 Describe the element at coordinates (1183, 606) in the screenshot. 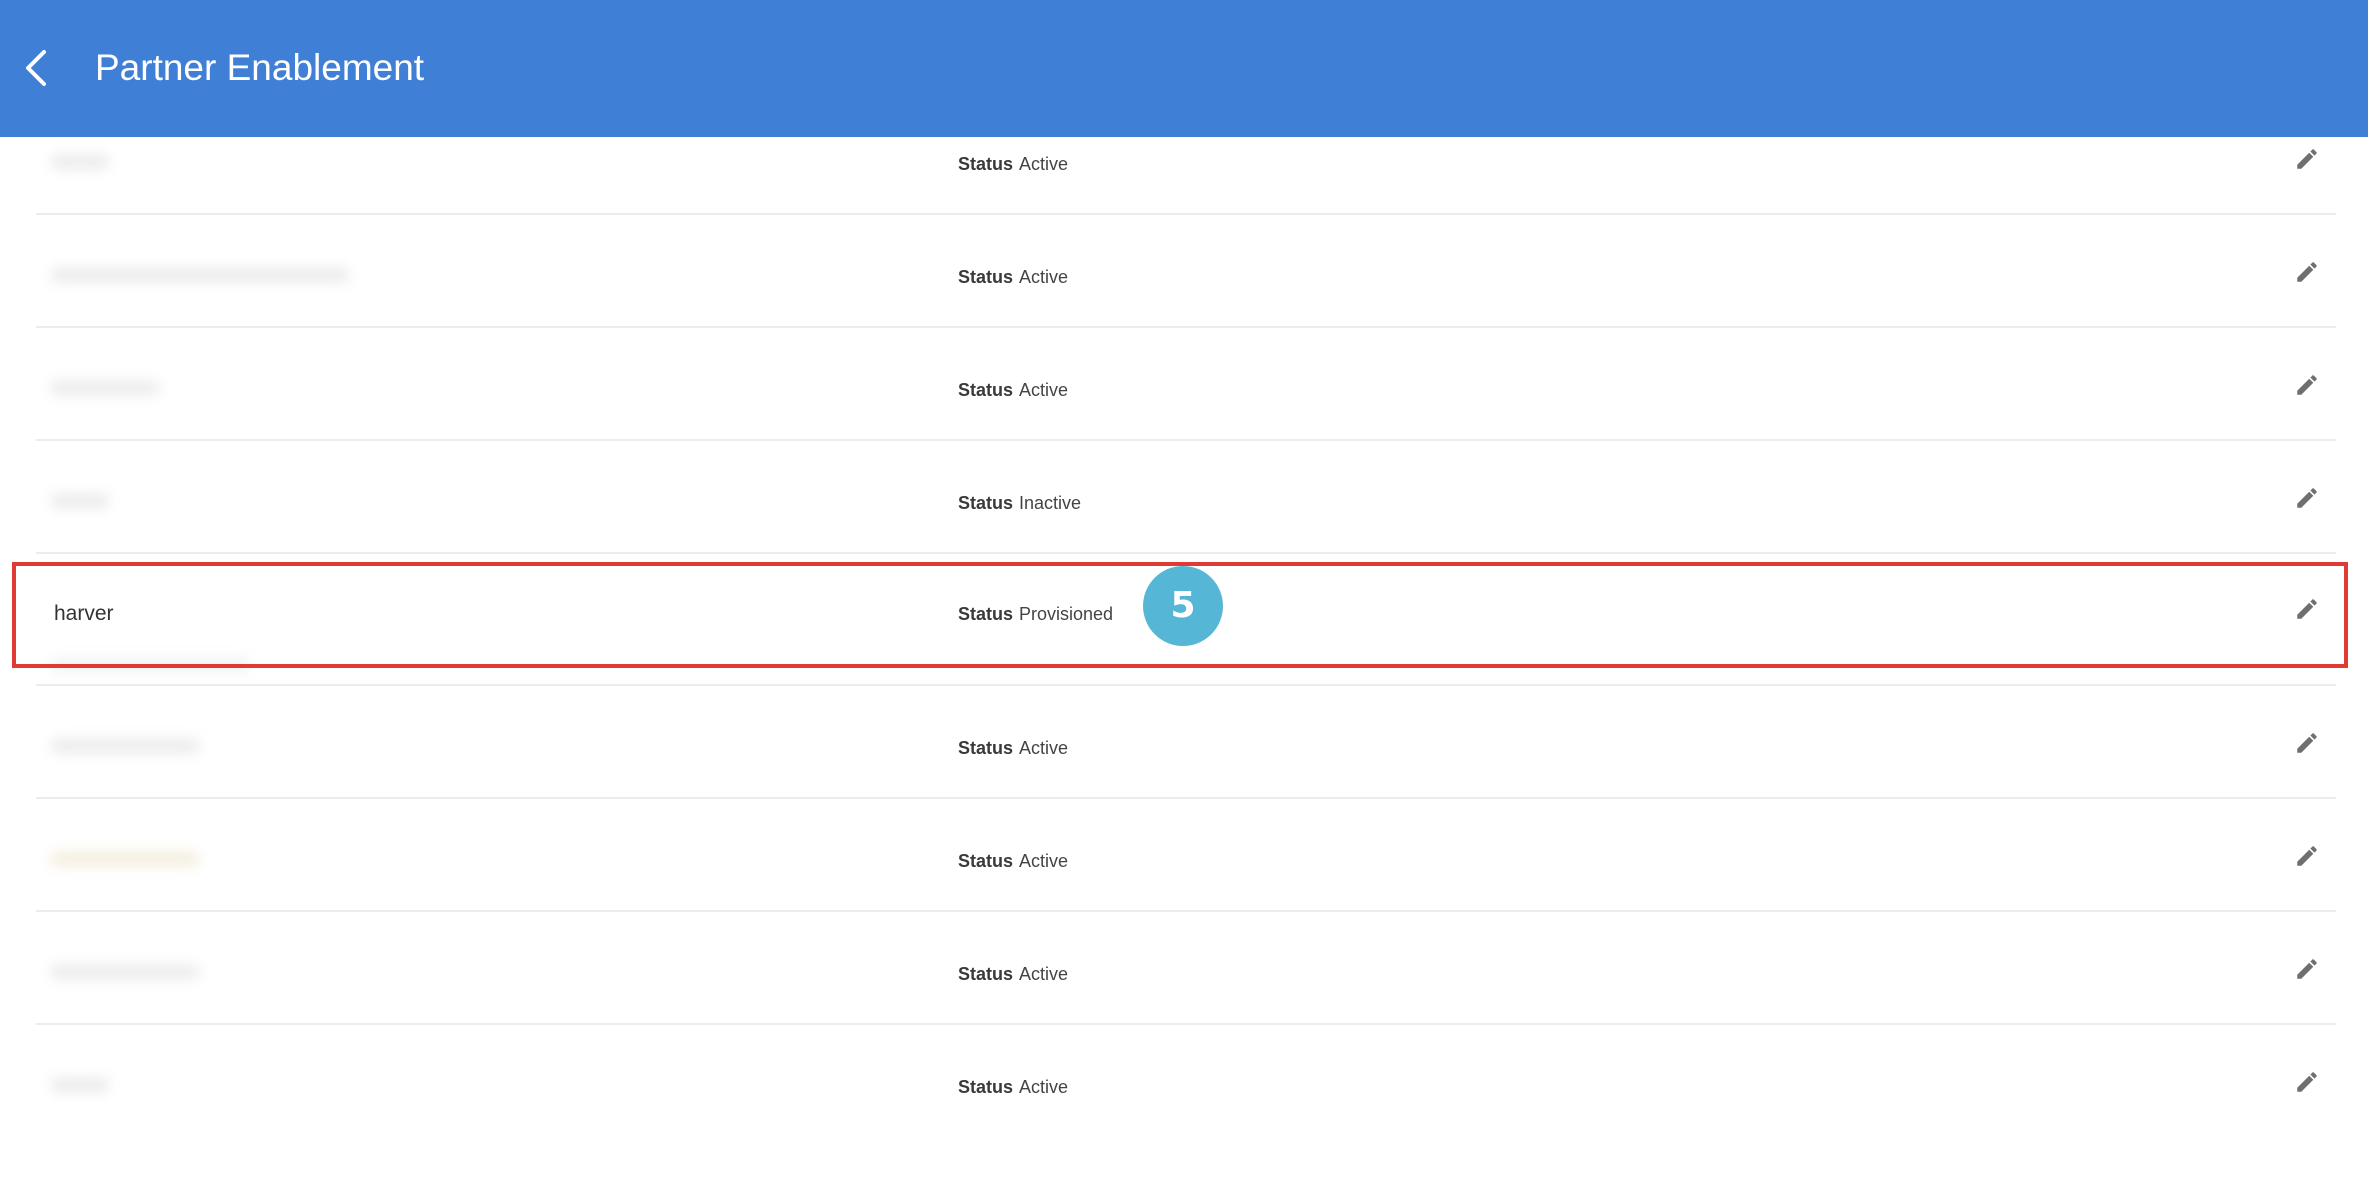

I see `step-number-badge: 5` at that location.